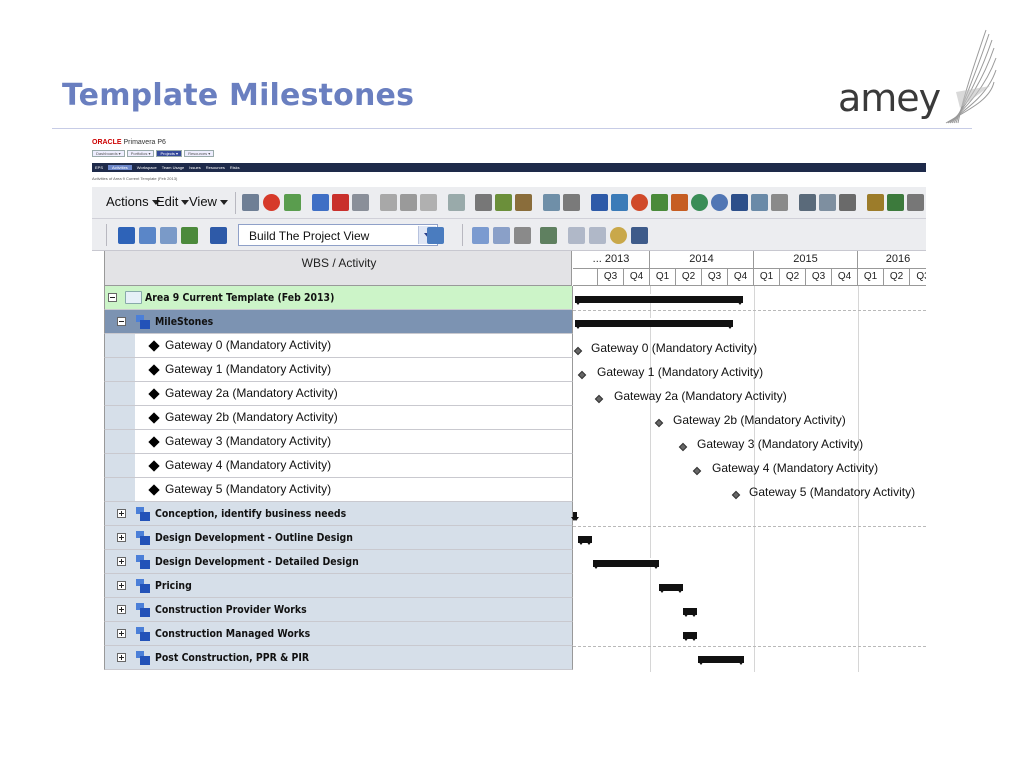  What do you see at coordinates (338, 346) in the screenshot?
I see `table-row: Gateway 0 (Mandatory Activity)` at bounding box center [338, 346].